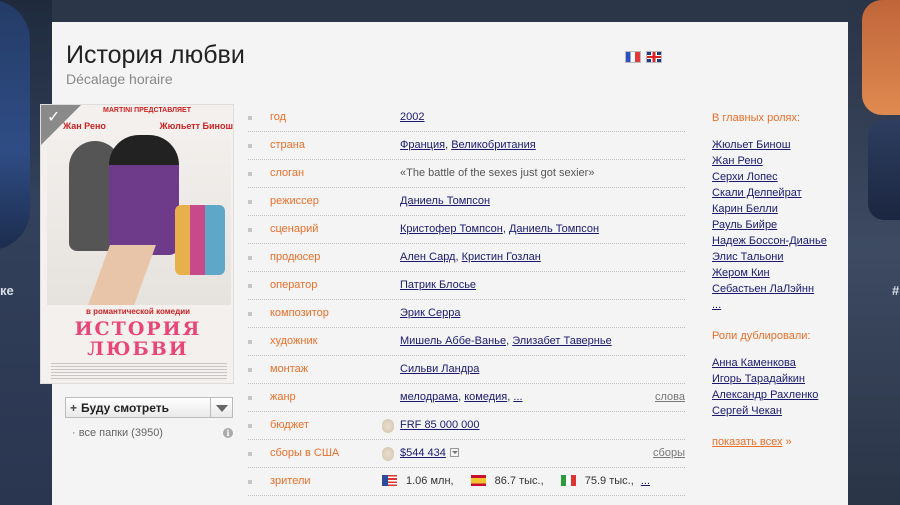 Image resolution: width=900 pixels, height=505 pixels. What do you see at coordinates (568, 480) in the screenshot?
I see `it-flag-icon` at bounding box center [568, 480].